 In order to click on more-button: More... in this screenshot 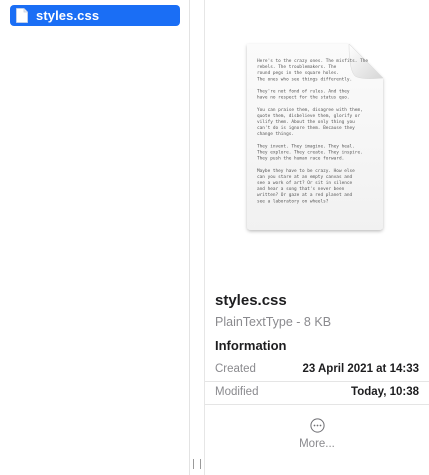, I will do `click(317, 439)`.